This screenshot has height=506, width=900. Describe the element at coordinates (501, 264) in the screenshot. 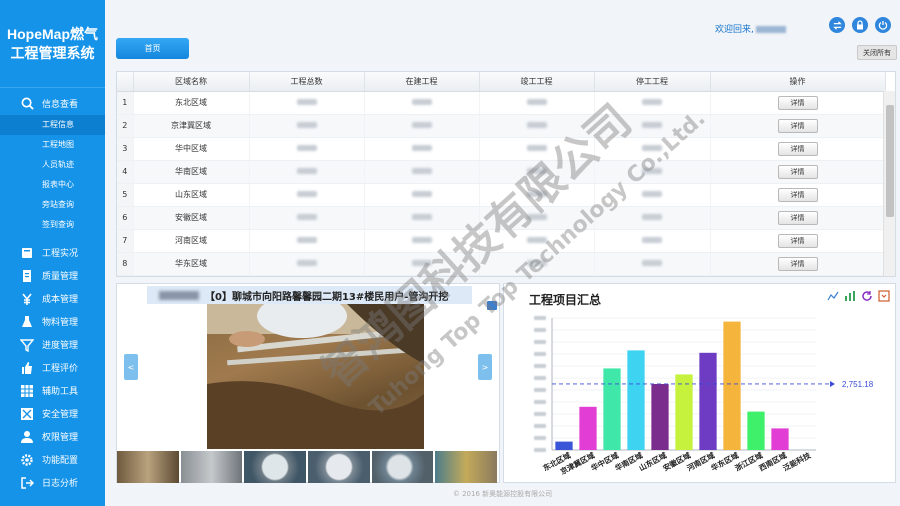

I see `table-row: 8 华东区域 详情` at that location.